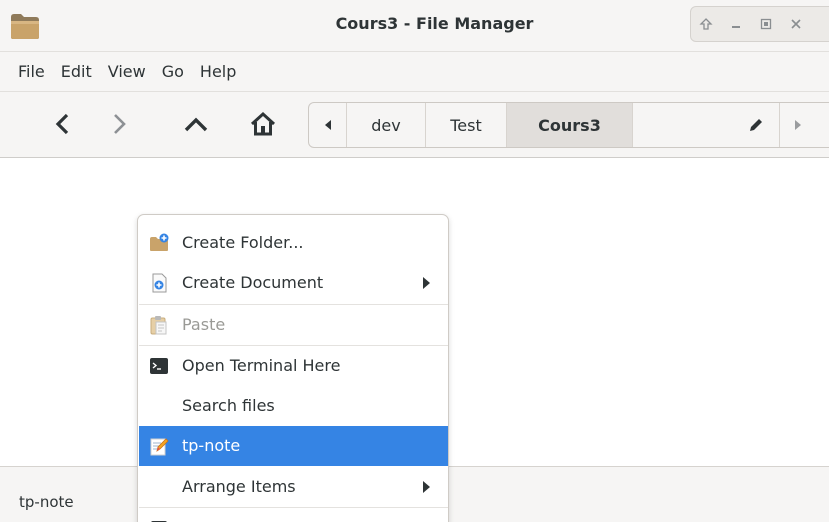  Describe the element at coordinates (253, 282) in the screenshot. I see `menu-item-label: Create Document` at that location.